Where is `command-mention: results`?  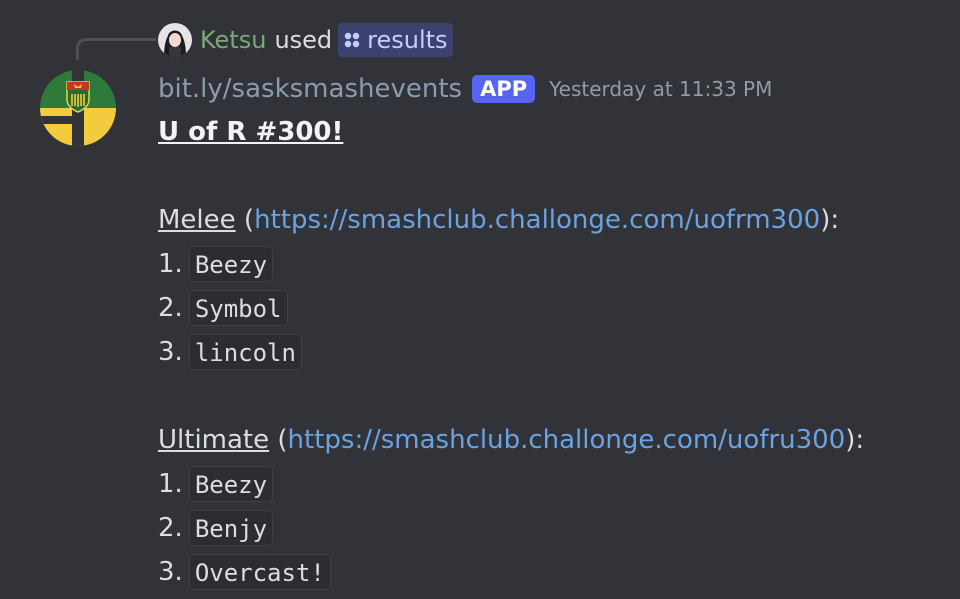
command-mention: results is located at coordinates (395, 40).